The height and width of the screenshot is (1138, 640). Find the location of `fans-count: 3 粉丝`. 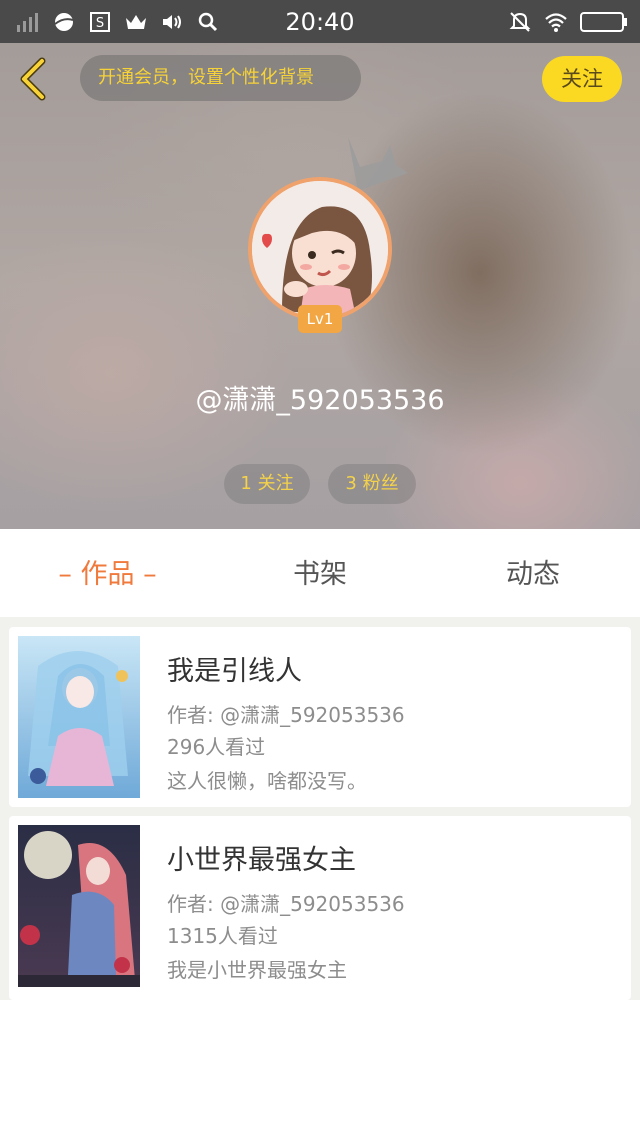

fans-count: 3 粉丝 is located at coordinates (372, 484).